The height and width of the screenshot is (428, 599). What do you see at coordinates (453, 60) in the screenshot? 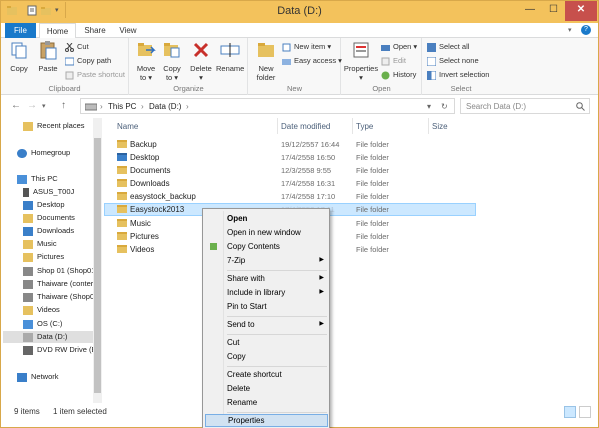
I see `select-none-button: Select none` at bounding box center [453, 60].